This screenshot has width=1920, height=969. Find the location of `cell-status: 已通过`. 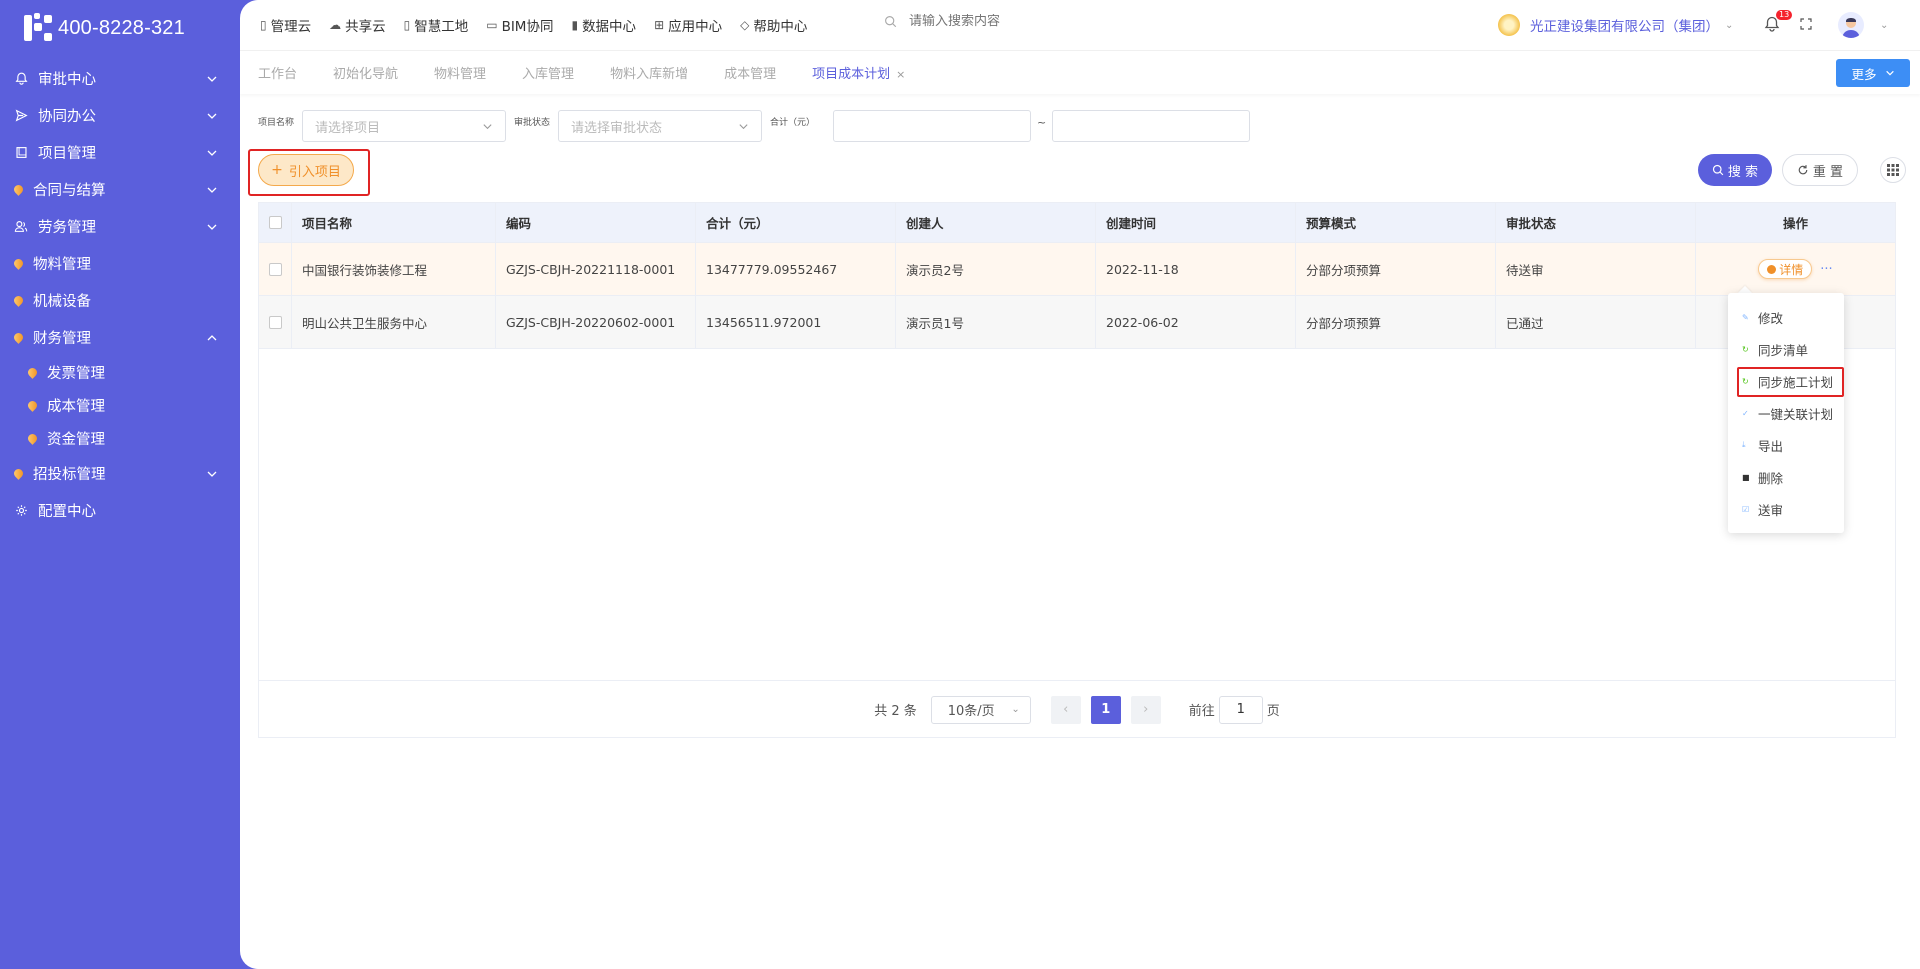

cell-status: 已通过 is located at coordinates (1596, 322).